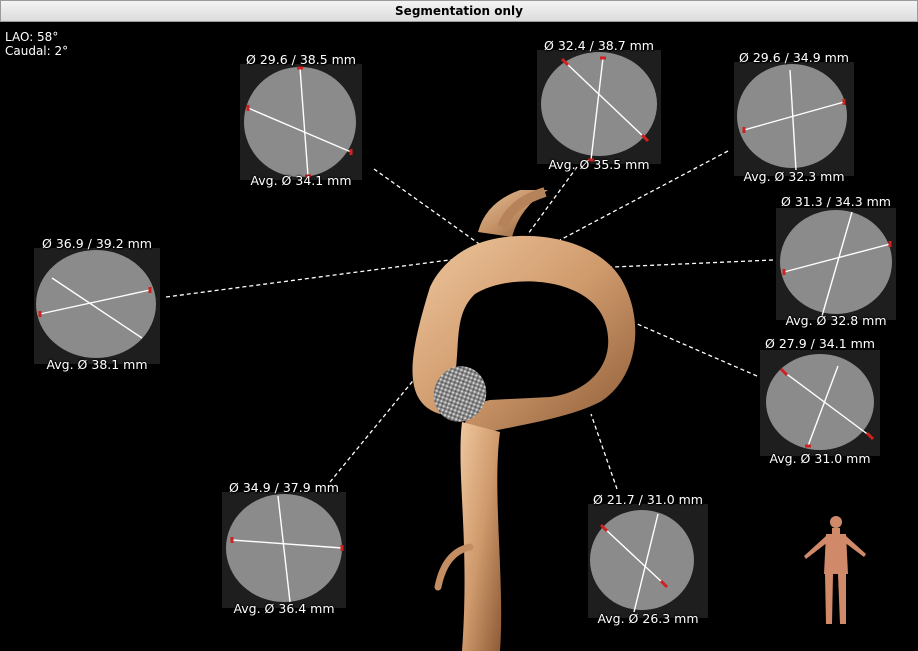 The image size is (918, 651). What do you see at coordinates (820, 343) in the screenshot?
I see `diameter-label: Ø 27.9 / 34.1 mm` at bounding box center [820, 343].